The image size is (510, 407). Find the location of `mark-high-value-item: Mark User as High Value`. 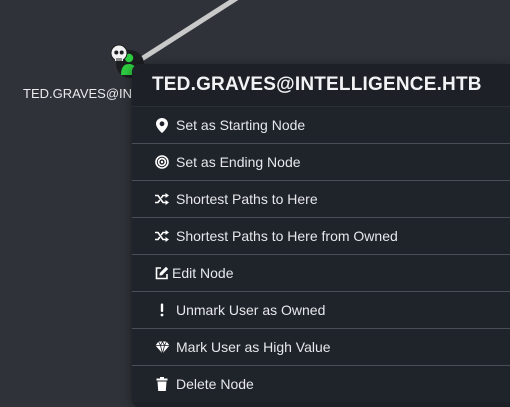

mark-high-value-item: Mark User as High Value is located at coordinates (321, 346).